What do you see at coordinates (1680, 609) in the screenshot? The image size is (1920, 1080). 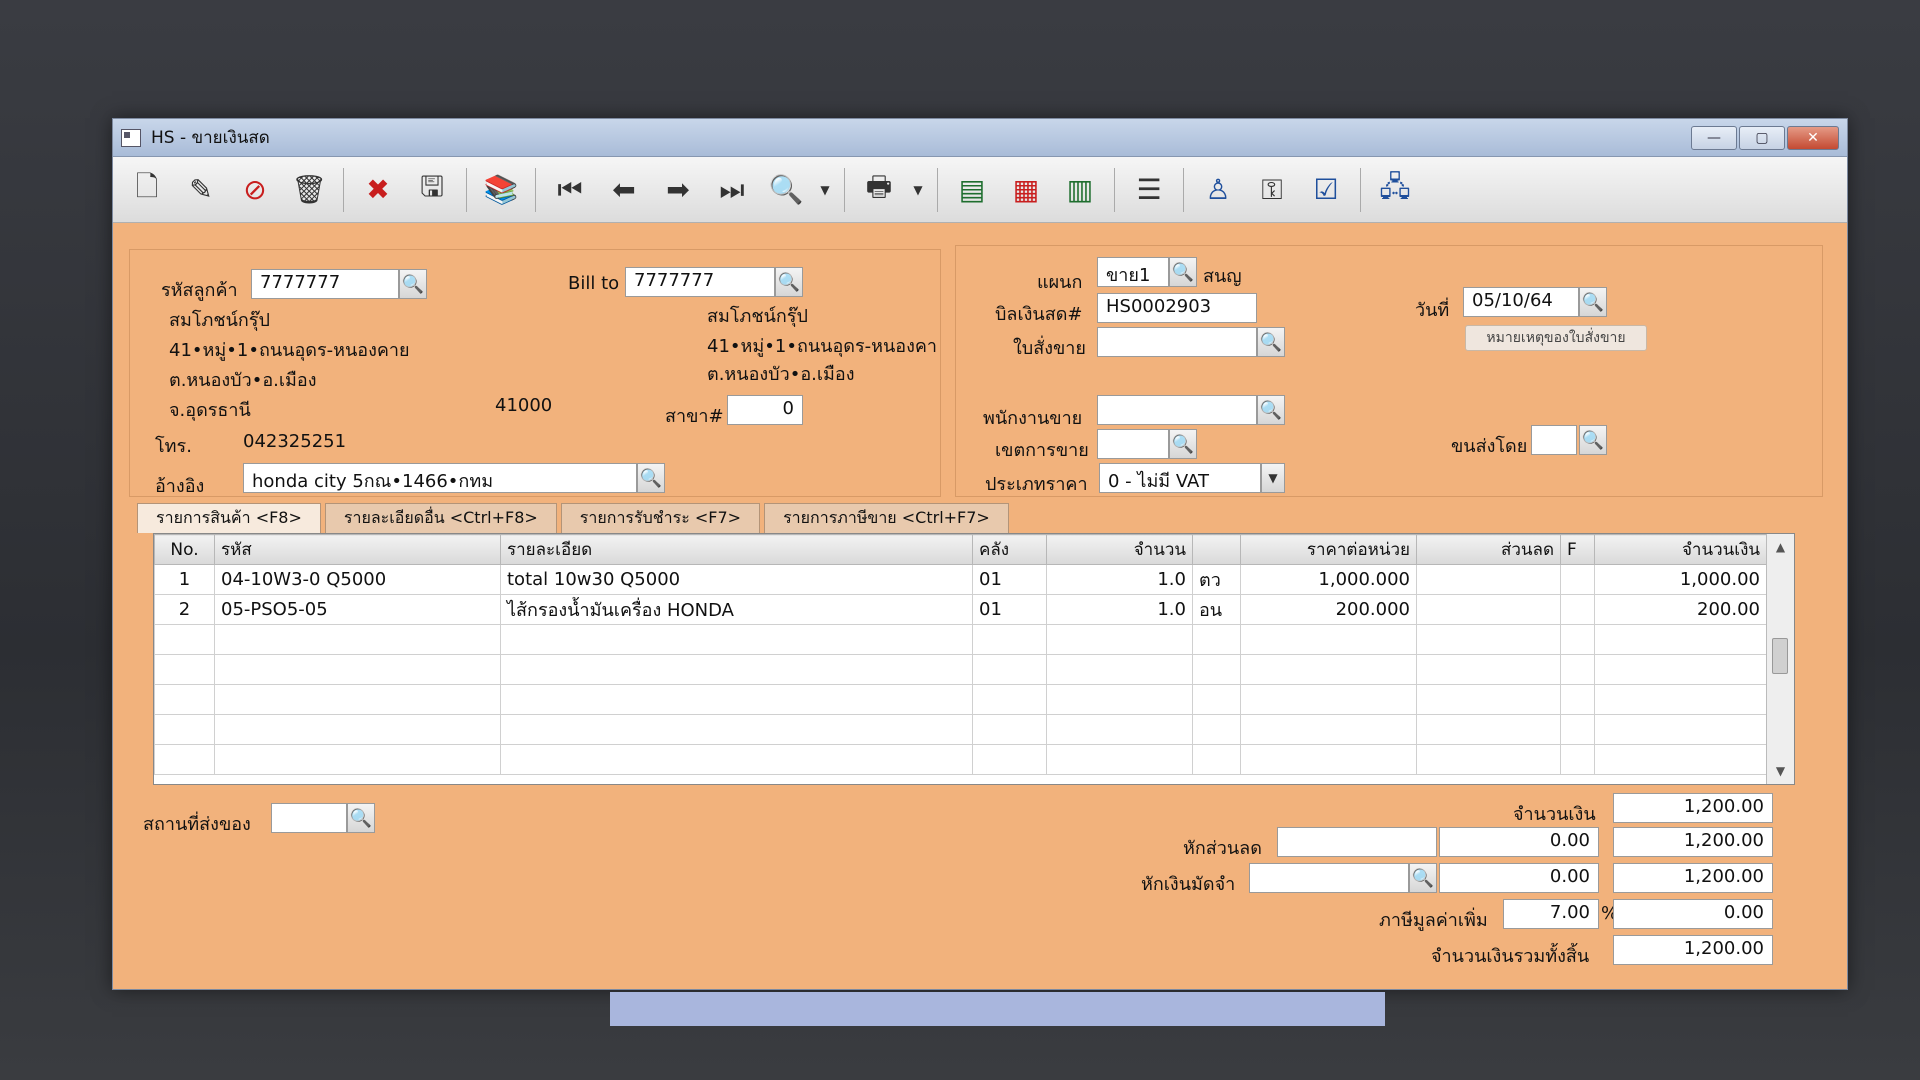 I see `cell-amount: 200.00` at bounding box center [1680, 609].